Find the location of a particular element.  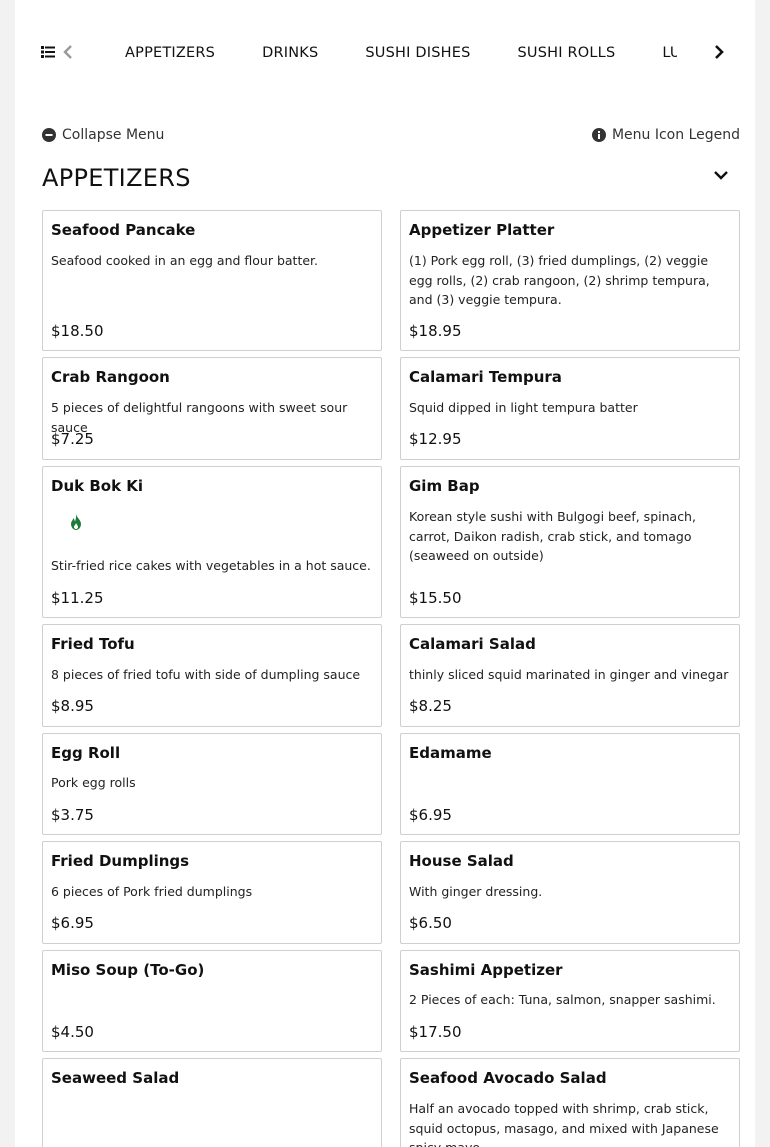

chevron-down-icon is located at coordinates (721, 175).